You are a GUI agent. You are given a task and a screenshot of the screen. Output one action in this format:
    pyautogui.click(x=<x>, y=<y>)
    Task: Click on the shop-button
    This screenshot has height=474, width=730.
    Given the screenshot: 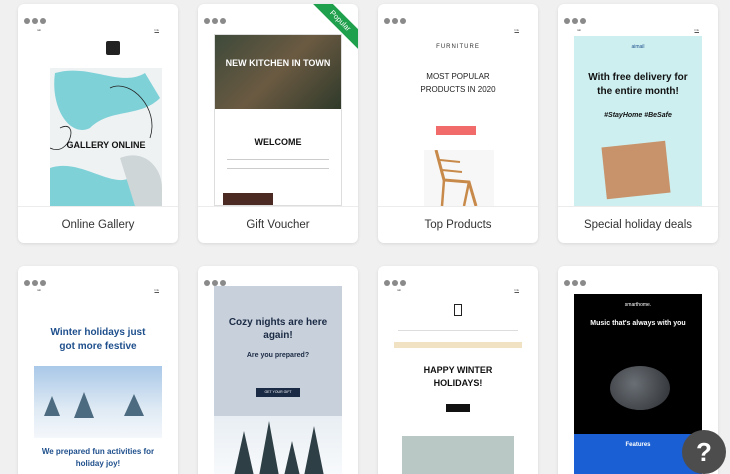 What is the action you would take?
    pyautogui.click(x=456, y=130)
    